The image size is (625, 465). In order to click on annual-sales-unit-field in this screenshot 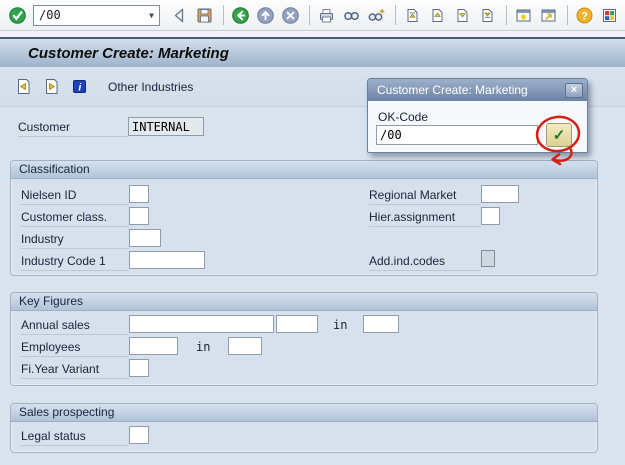, I will do `click(297, 324)`.